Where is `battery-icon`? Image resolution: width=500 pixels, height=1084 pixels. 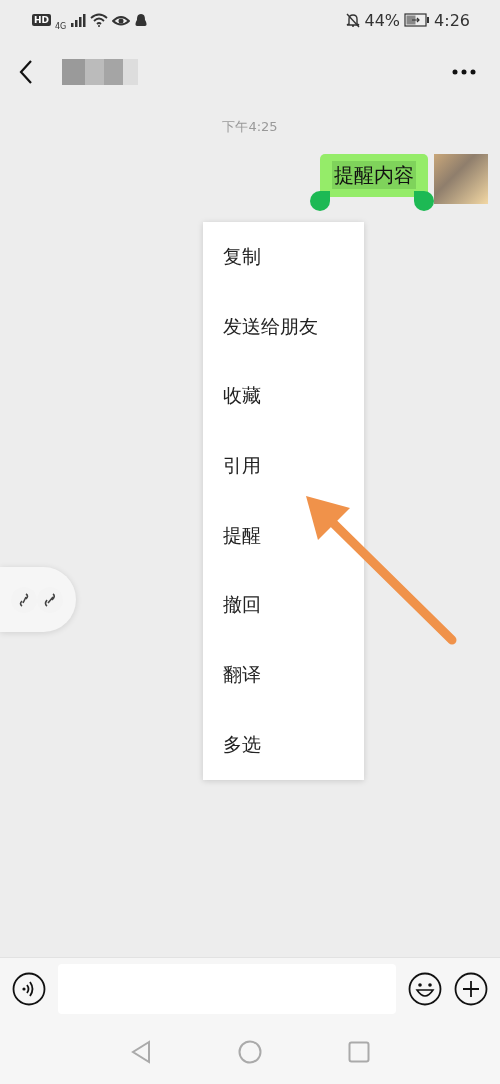
battery-icon is located at coordinates (417, 20).